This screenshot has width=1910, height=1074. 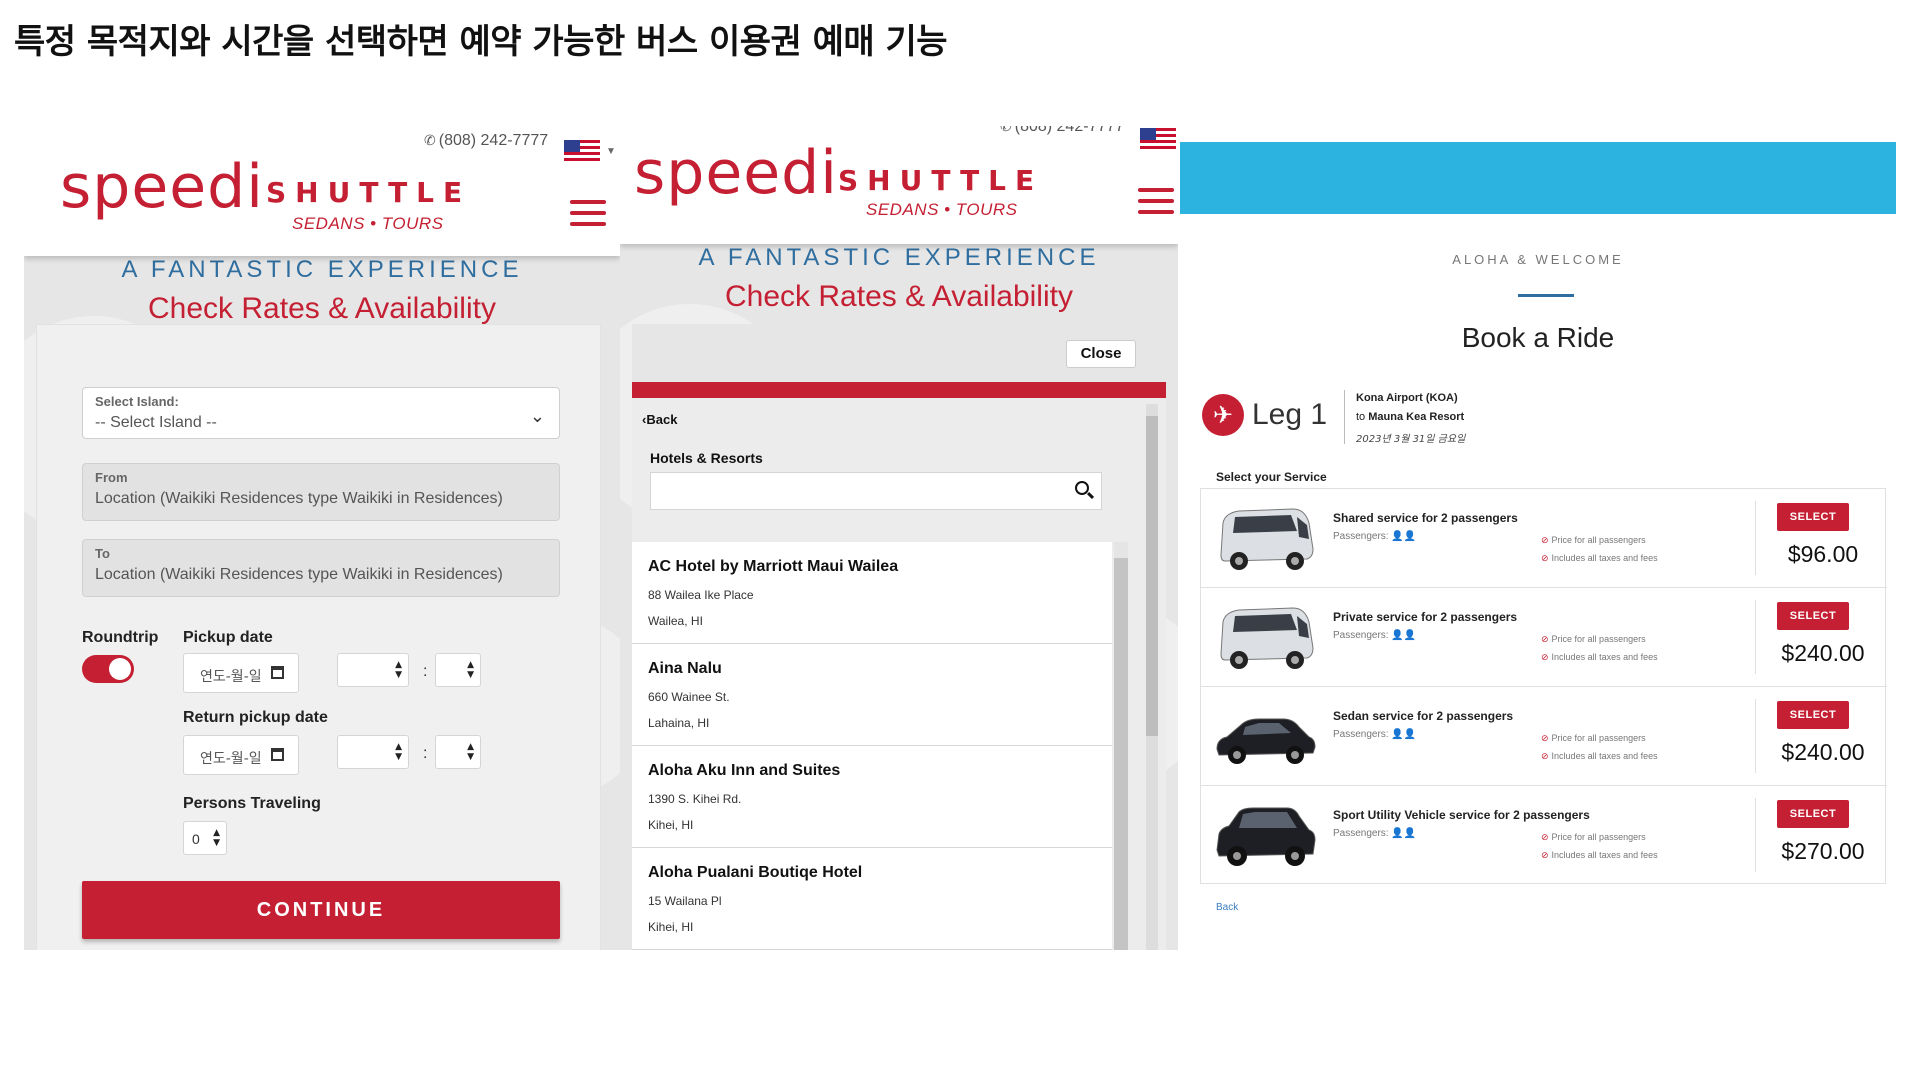 I want to click on return-hour-select: ▲ ▼, so click(x=373, y=752).